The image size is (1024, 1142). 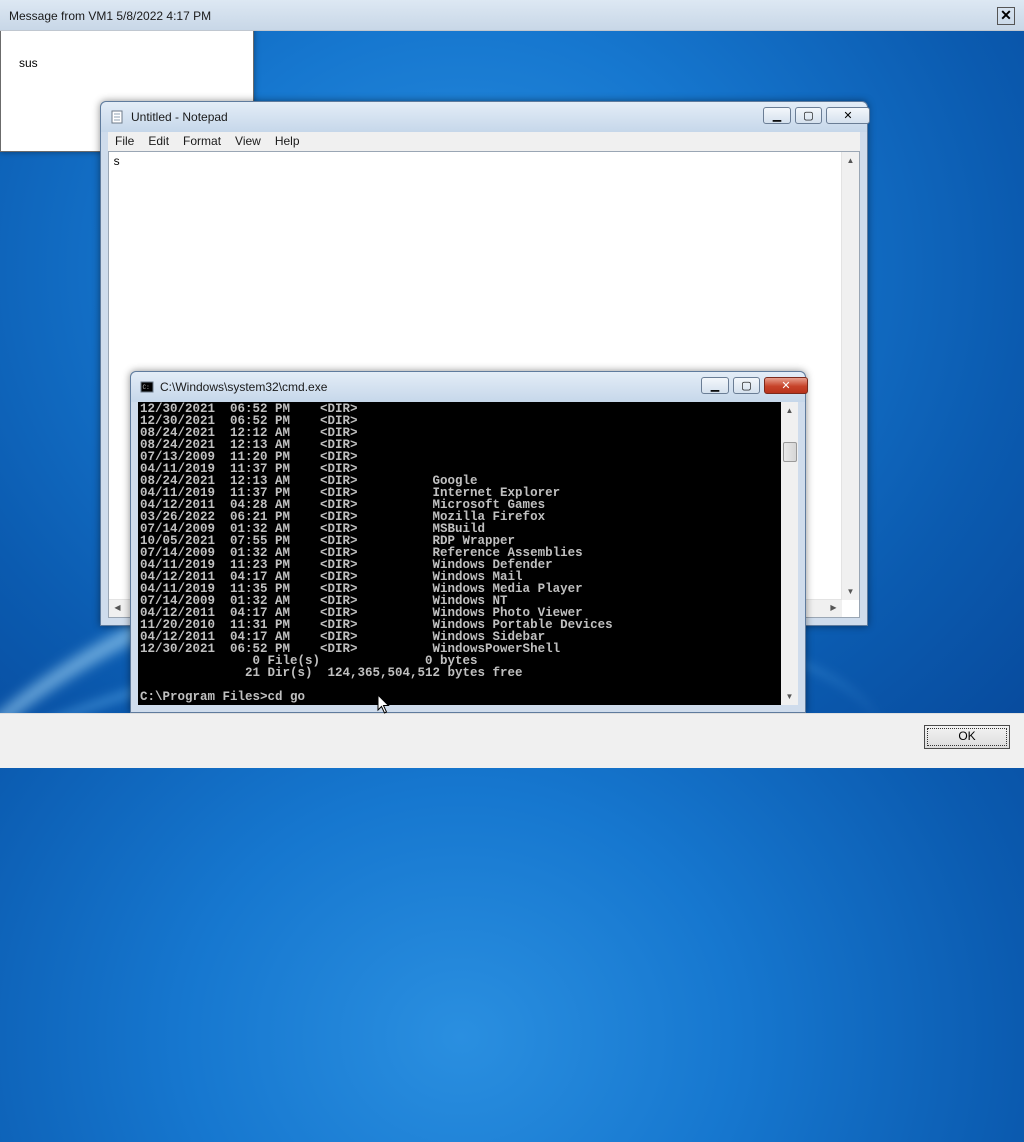 What do you see at coordinates (116, 162) in the screenshot?
I see `notepad-content: s` at bounding box center [116, 162].